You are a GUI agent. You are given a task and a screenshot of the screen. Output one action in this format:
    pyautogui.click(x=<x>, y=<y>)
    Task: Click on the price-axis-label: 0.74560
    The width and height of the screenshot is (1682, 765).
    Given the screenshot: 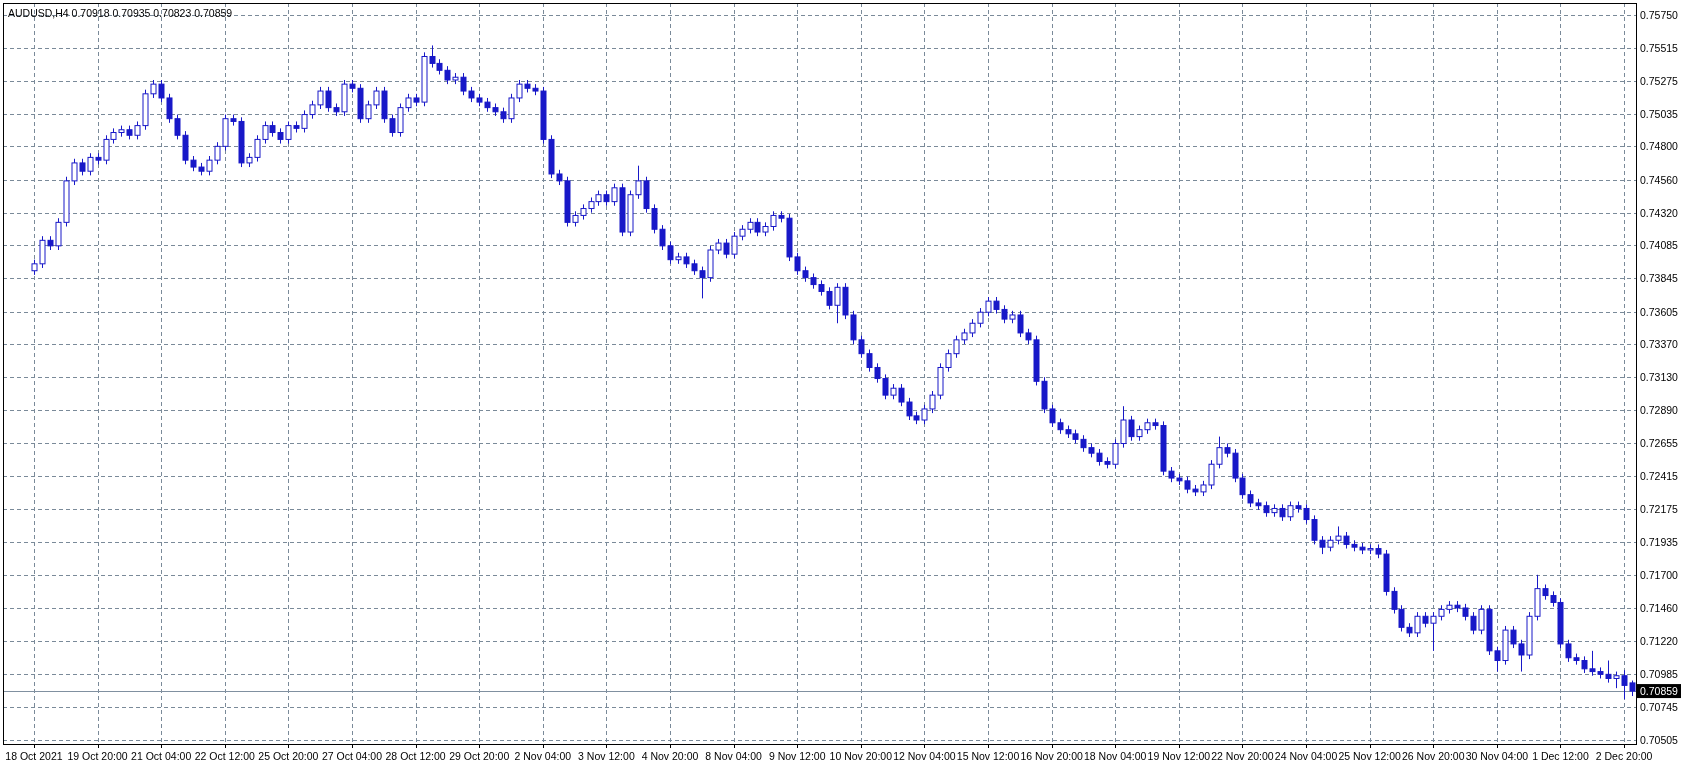 What is the action you would take?
    pyautogui.click(x=1659, y=179)
    